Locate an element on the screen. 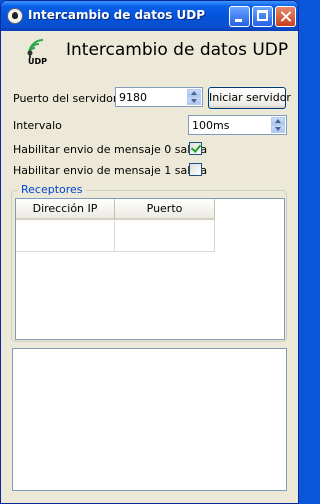  column-header-ip: Dirección IP is located at coordinates (65, 209).